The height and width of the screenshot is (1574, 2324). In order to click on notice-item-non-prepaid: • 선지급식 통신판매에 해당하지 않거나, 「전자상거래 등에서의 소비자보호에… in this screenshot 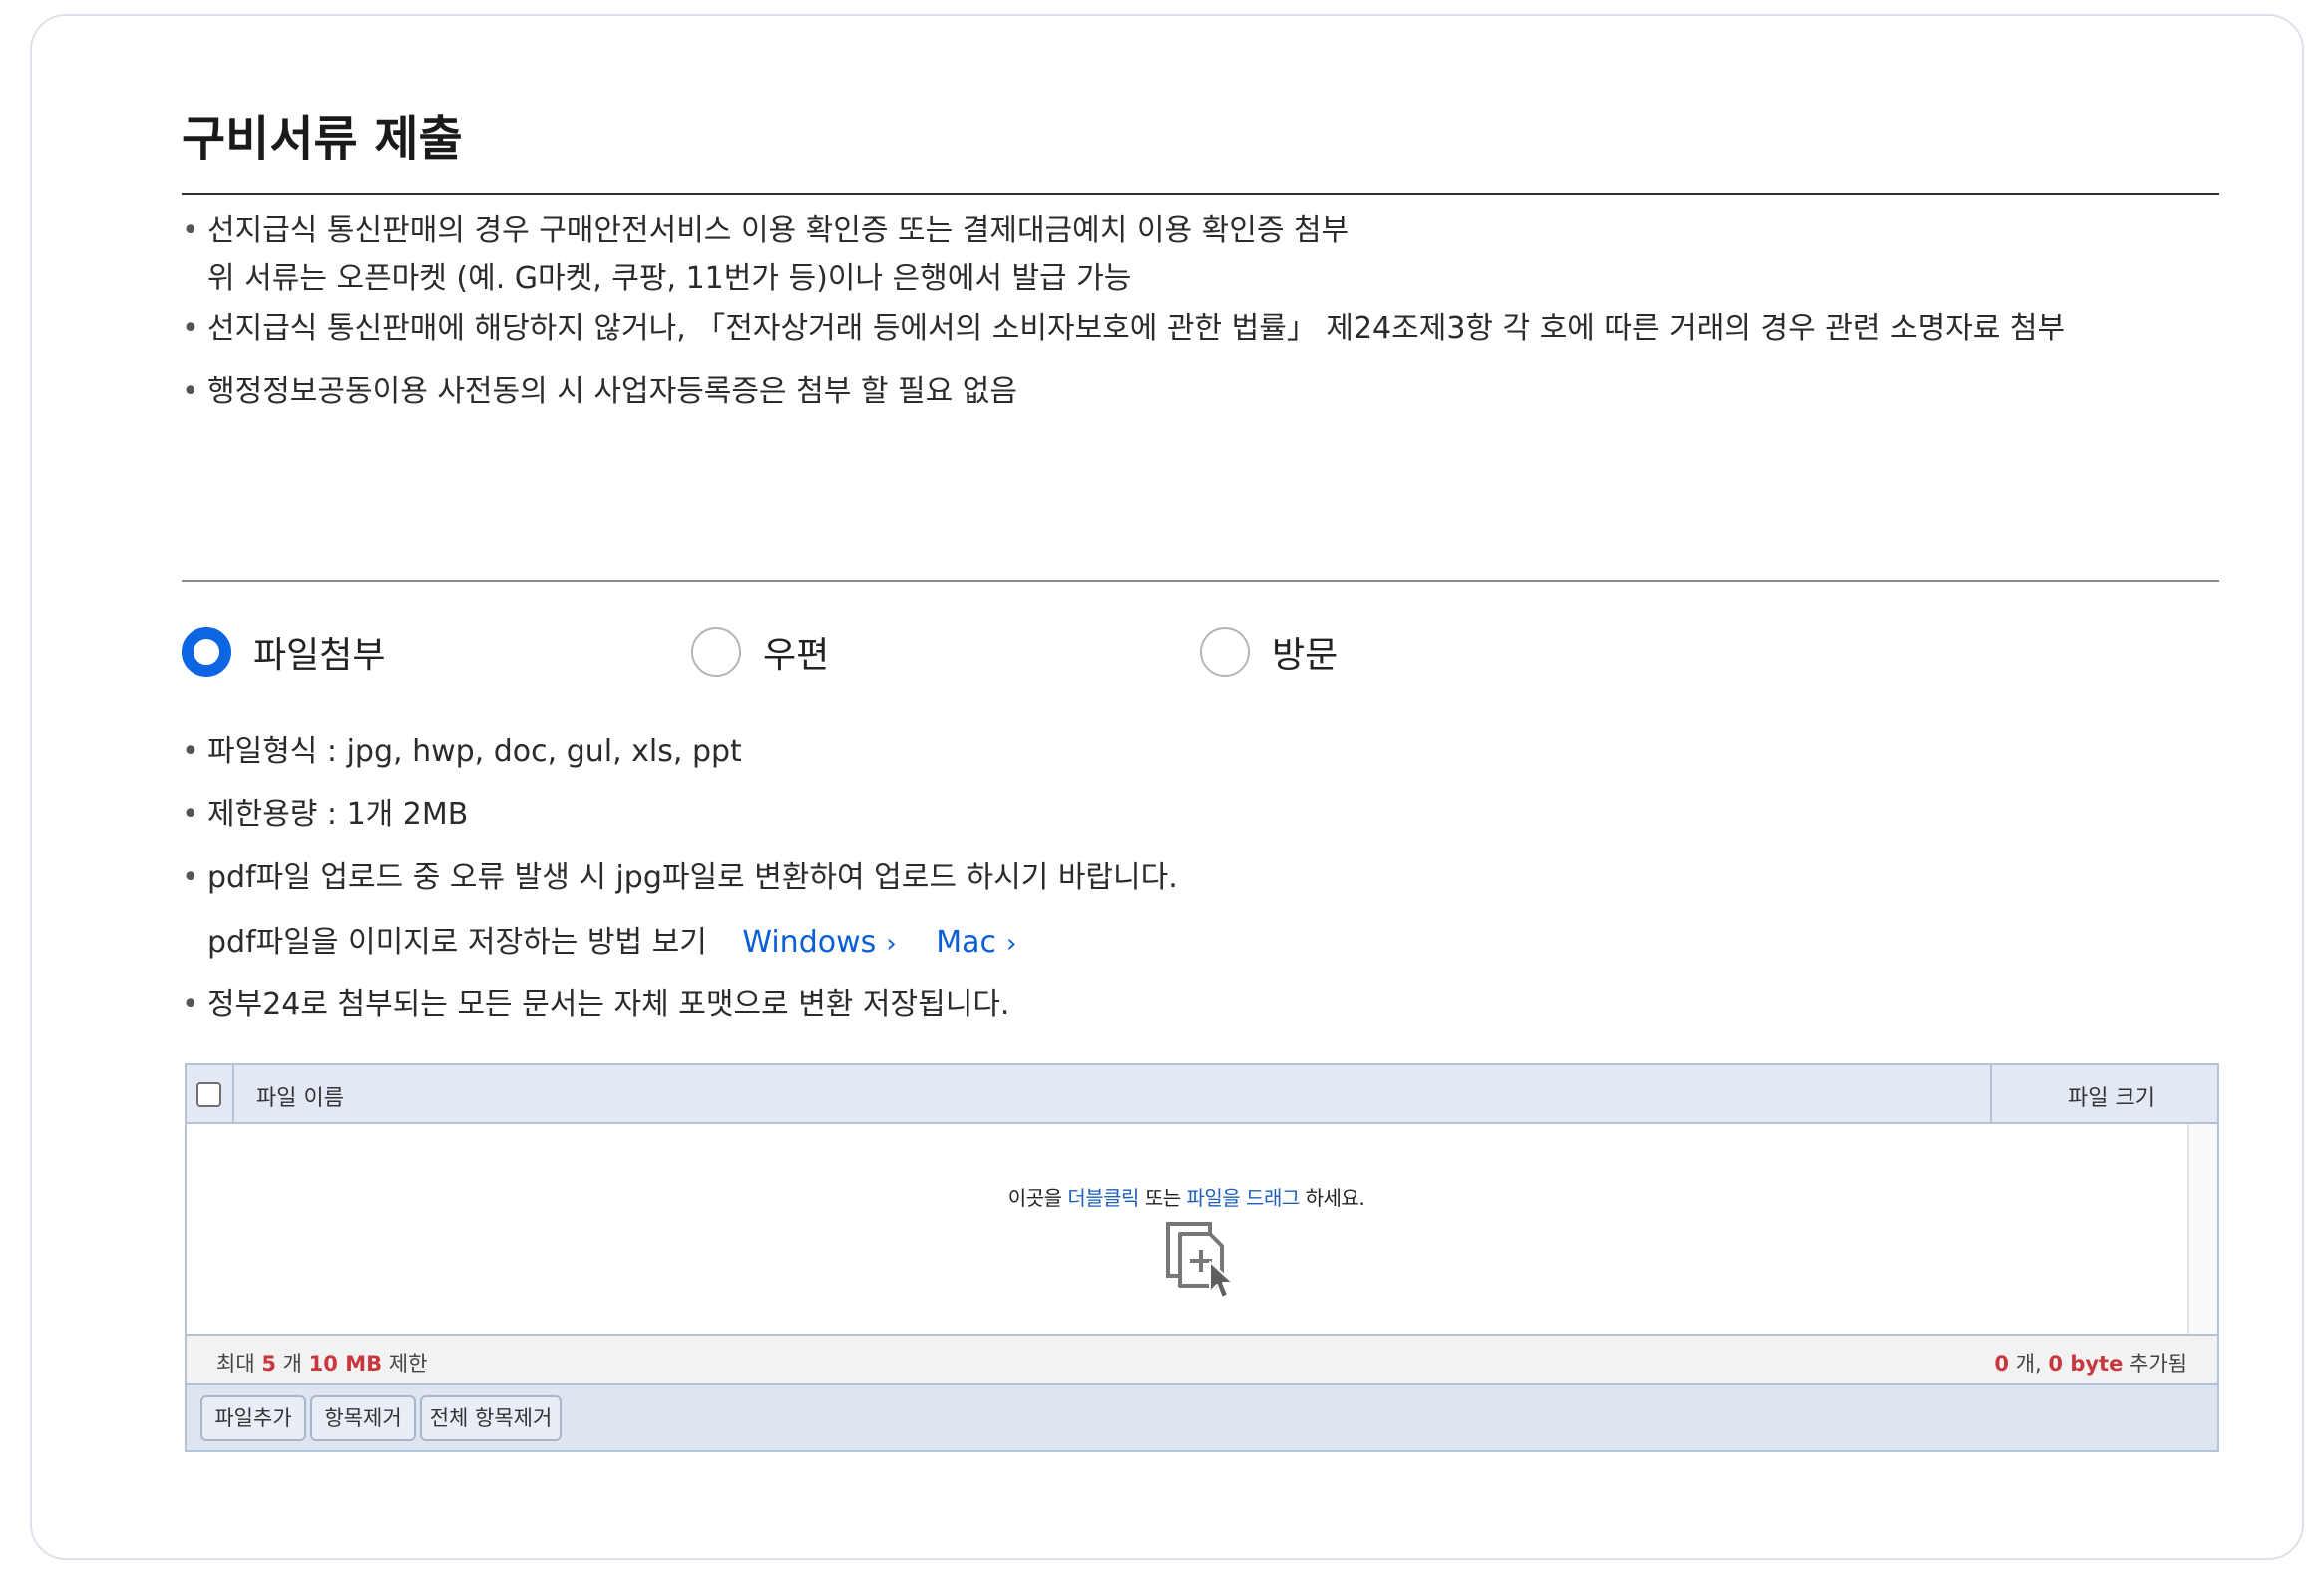, I will do `click(1123, 329)`.